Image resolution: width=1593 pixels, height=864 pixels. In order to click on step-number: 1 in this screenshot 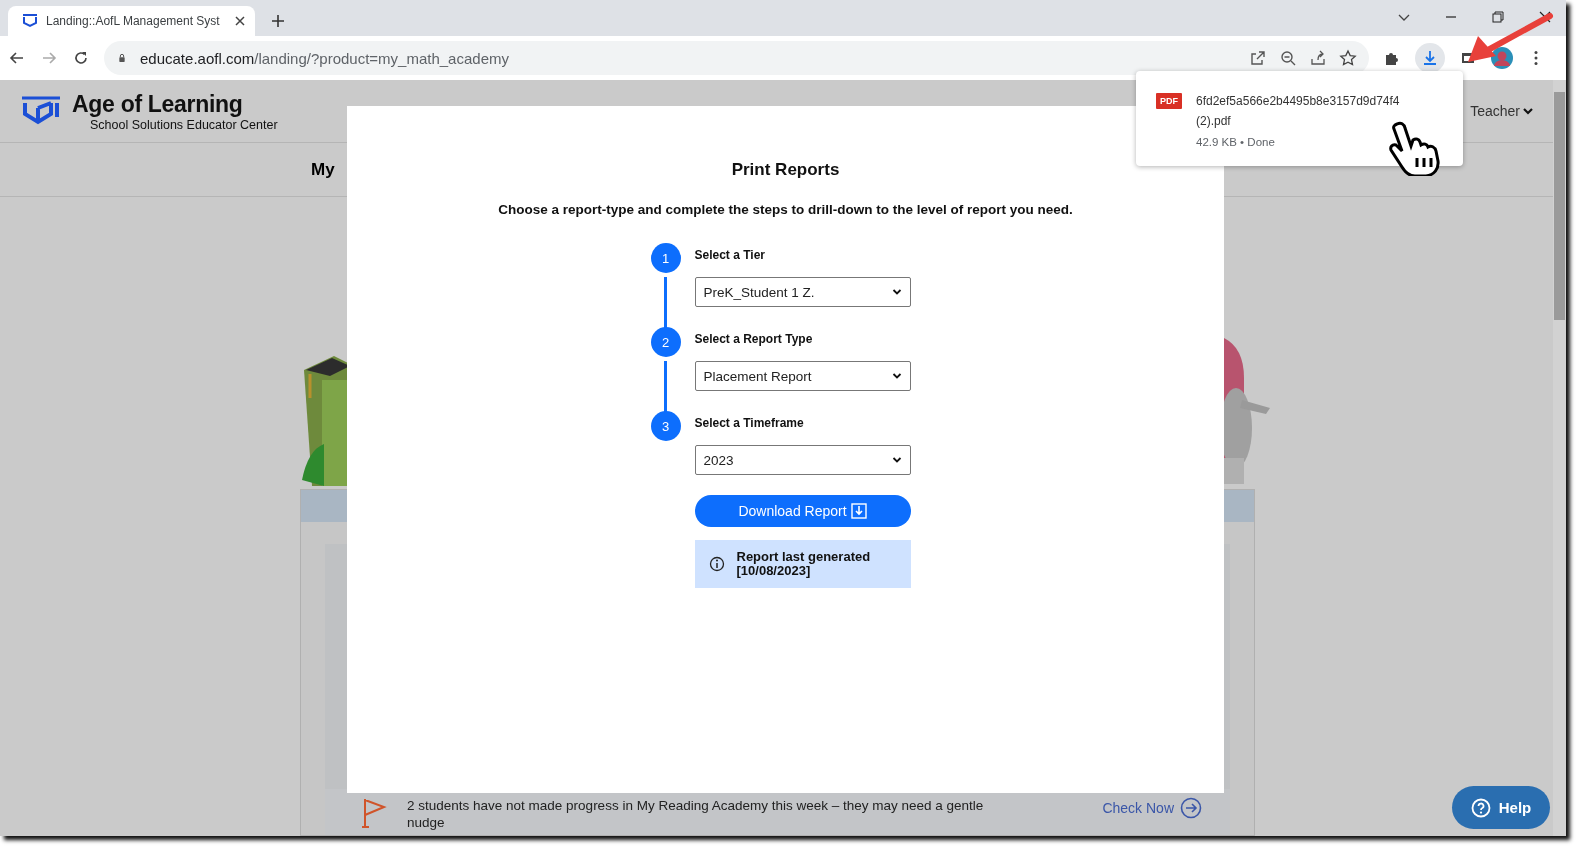, I will do `click(665, 258)`.